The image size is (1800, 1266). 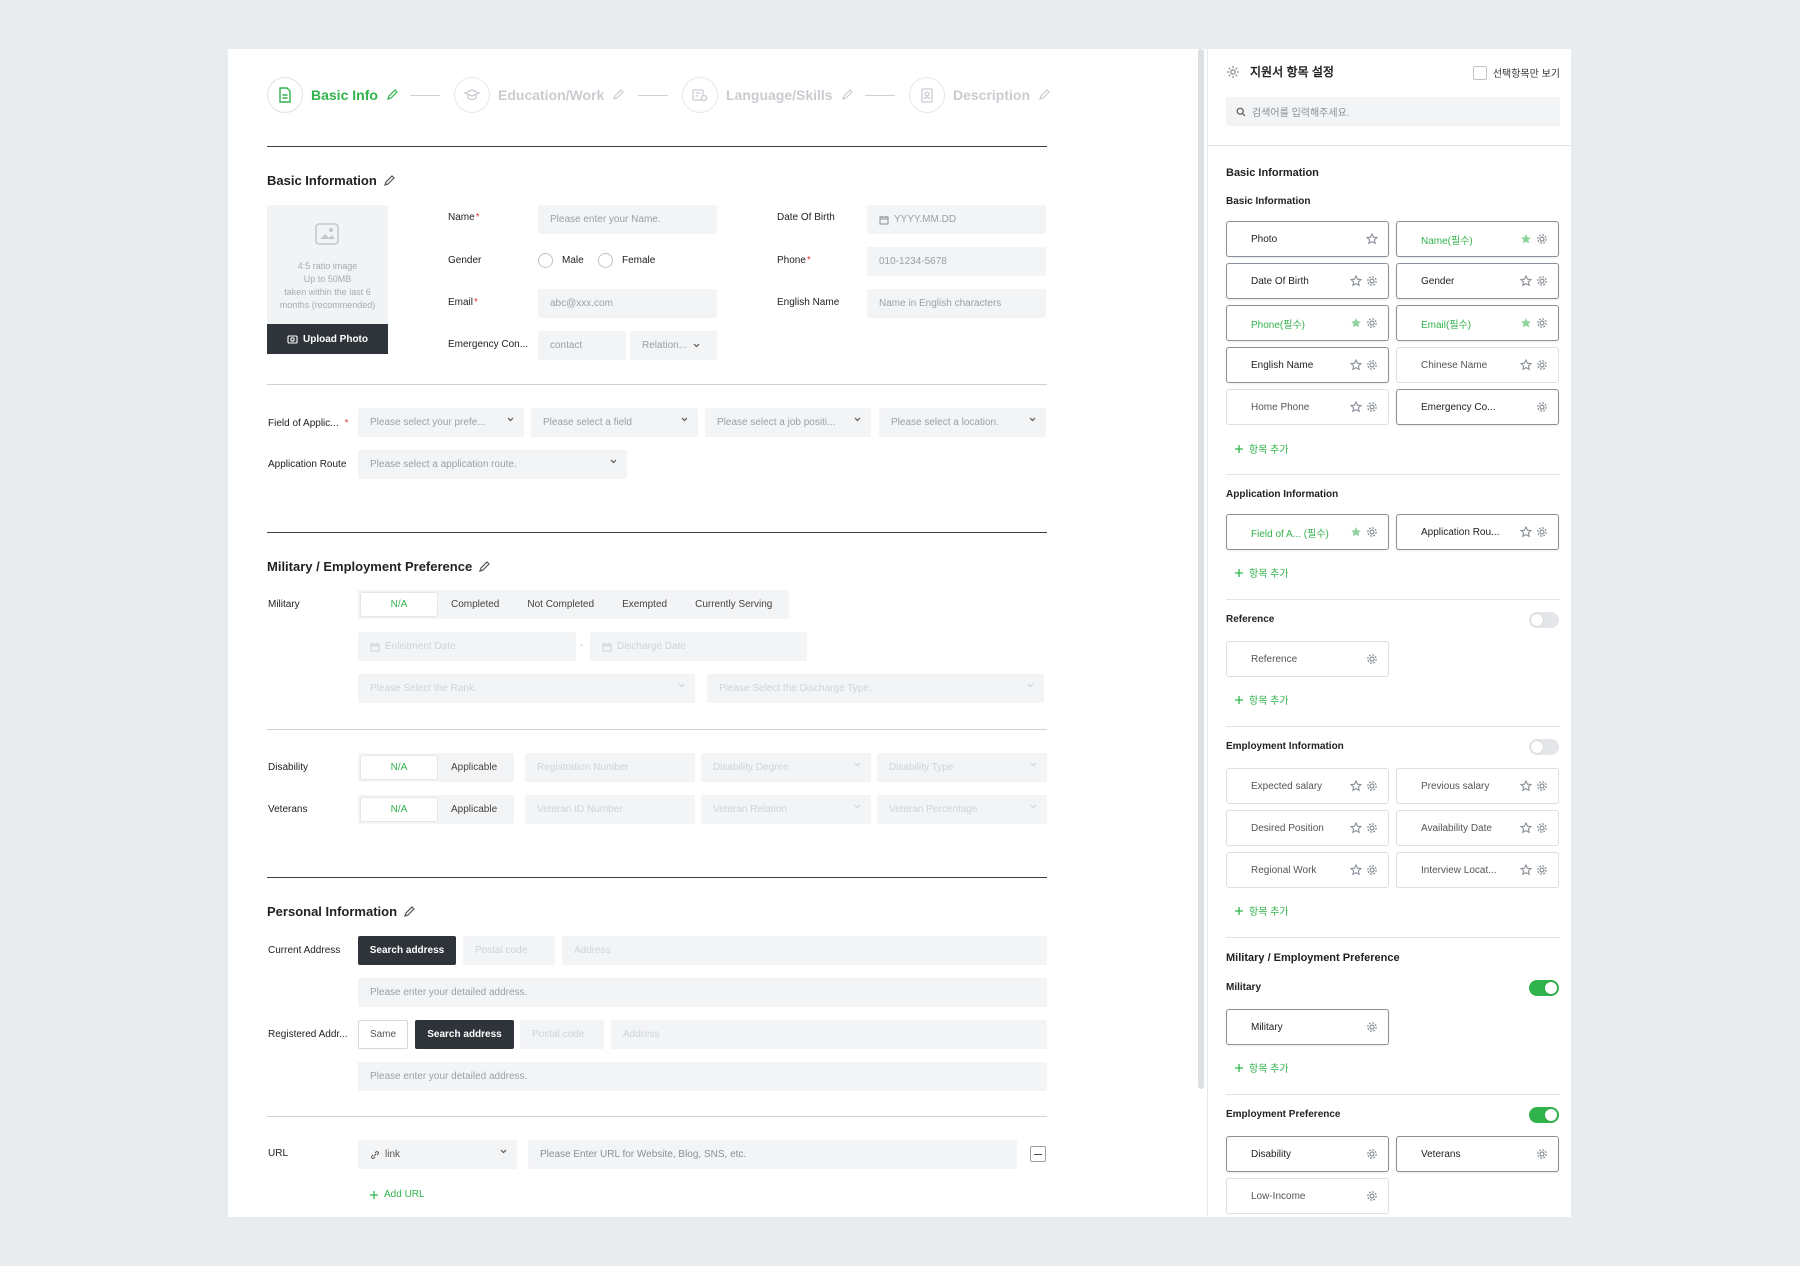 I want to click on link-type-select: link, so click(x=437, y=1154).